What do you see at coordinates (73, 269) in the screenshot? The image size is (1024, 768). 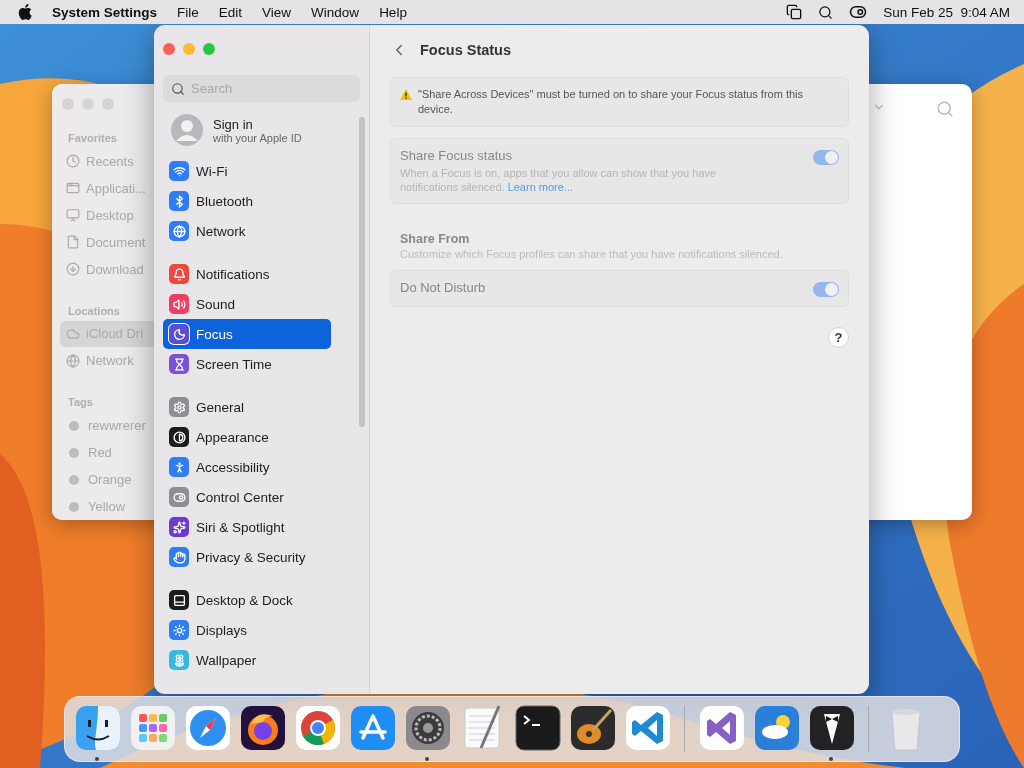 I see `download-icon` at bounding box center [73, 269].